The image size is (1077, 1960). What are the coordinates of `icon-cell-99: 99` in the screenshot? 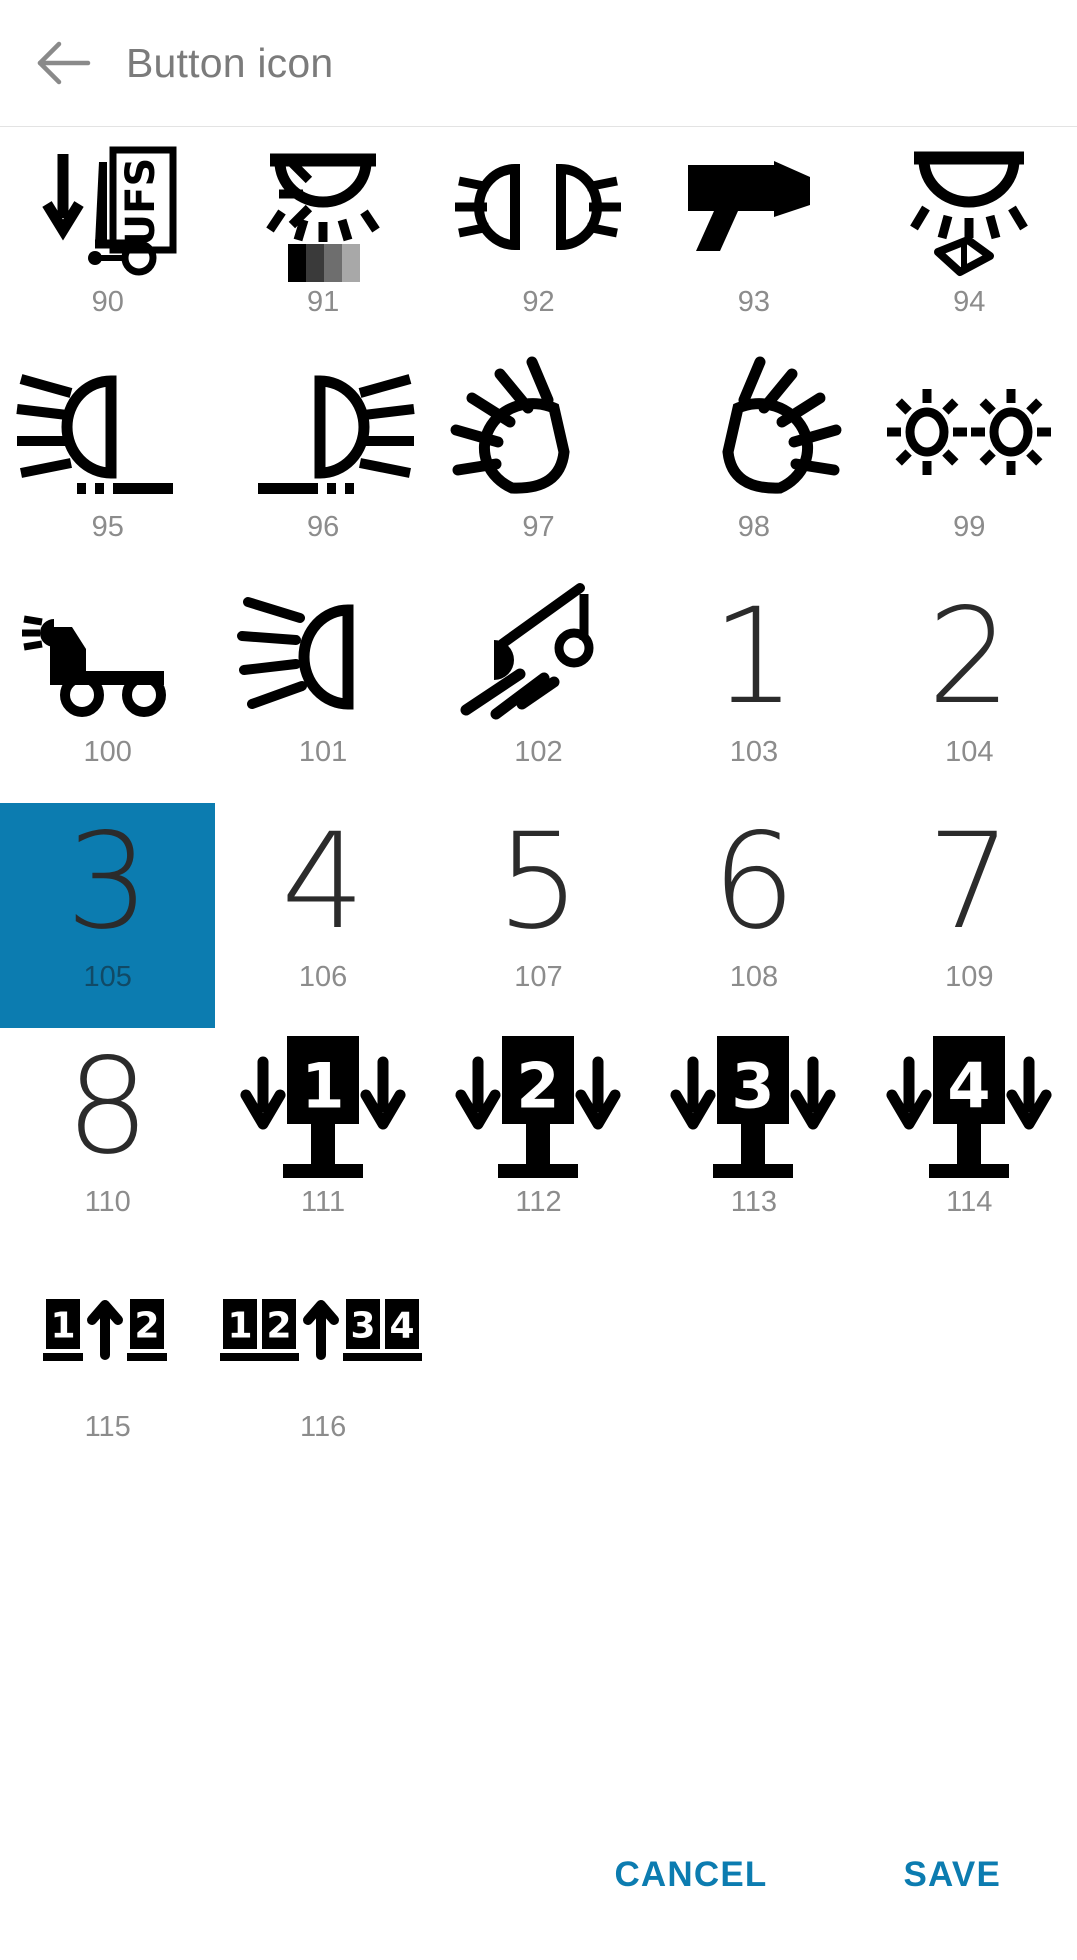 It's located at (969, 465).